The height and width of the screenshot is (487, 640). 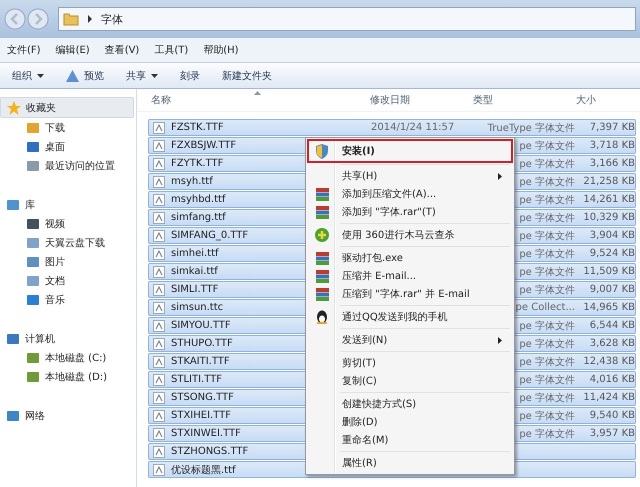 What do you see at coordinates (609, 307) in the screenshot?
I see `file-size: 14,965 KB` at bounding box center [609, 307].